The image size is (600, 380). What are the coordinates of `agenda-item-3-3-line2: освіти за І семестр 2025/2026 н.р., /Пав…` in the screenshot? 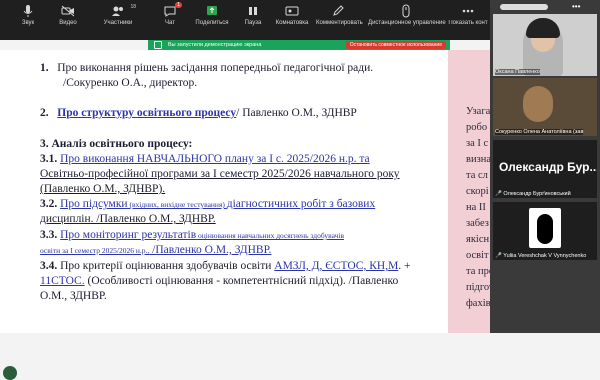 It's located at (156, 250).